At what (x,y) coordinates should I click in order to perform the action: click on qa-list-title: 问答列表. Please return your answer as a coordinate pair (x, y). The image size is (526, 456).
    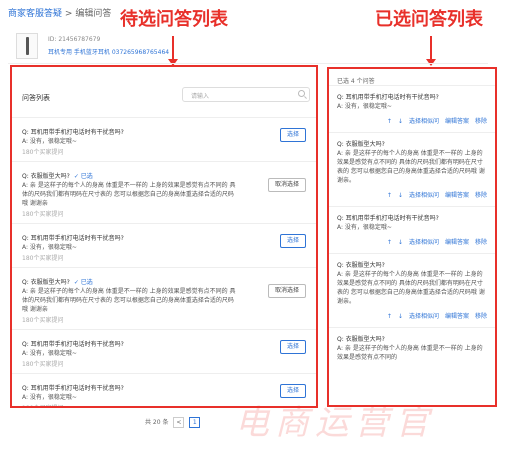
    Looking at the image, I should click on (36, 98).